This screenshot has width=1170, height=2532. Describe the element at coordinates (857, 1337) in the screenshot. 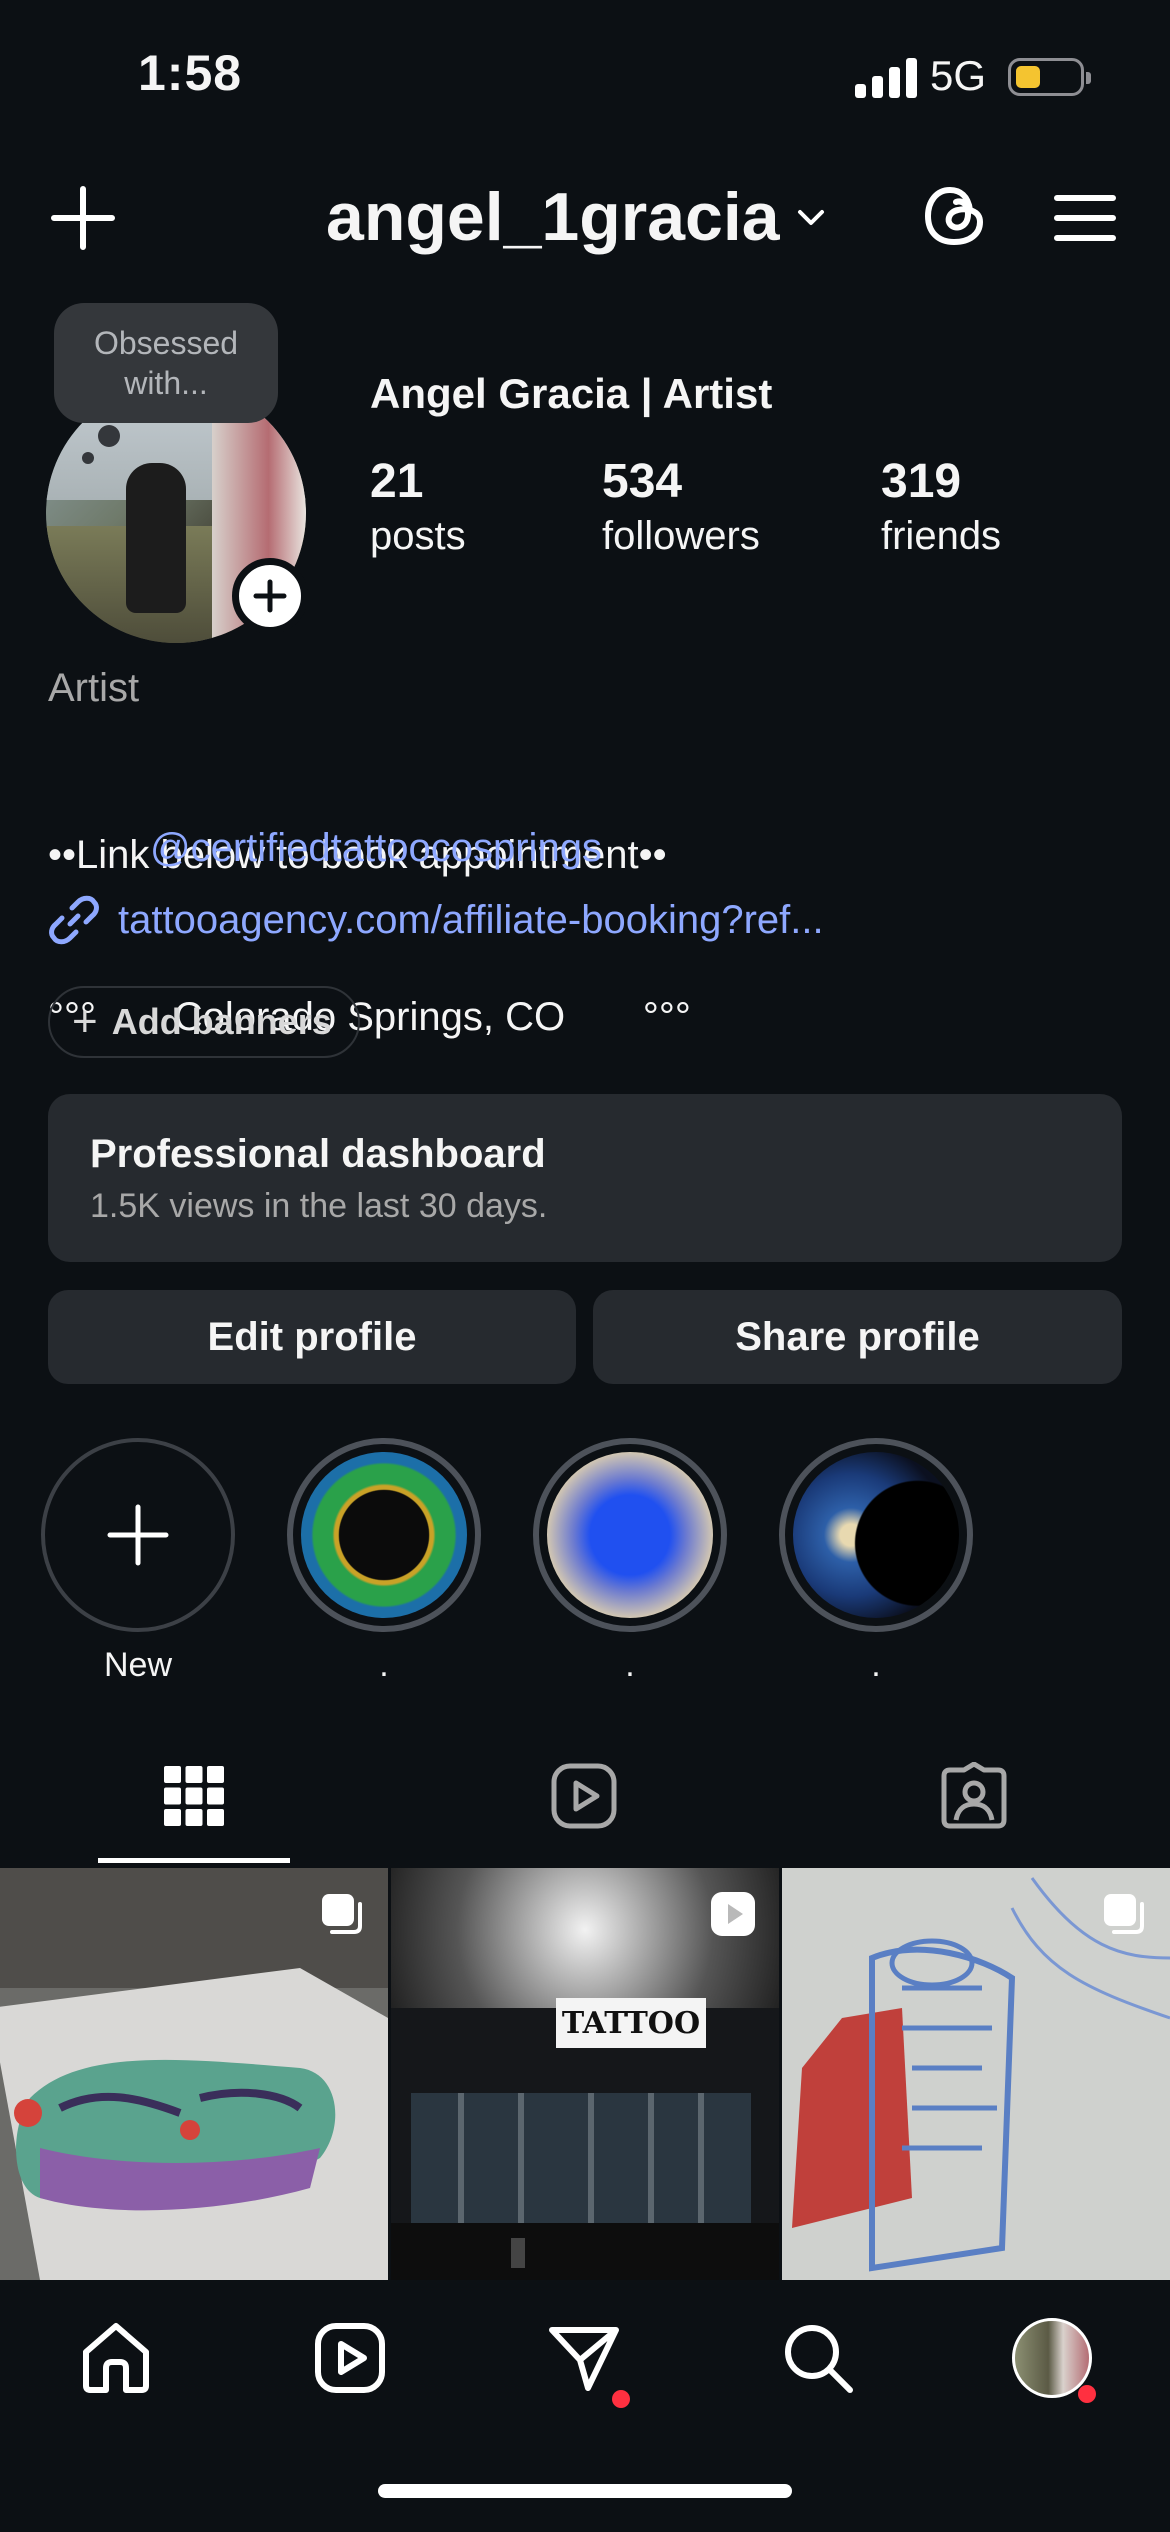

I see `share-profile-button: Share profile` at that location.